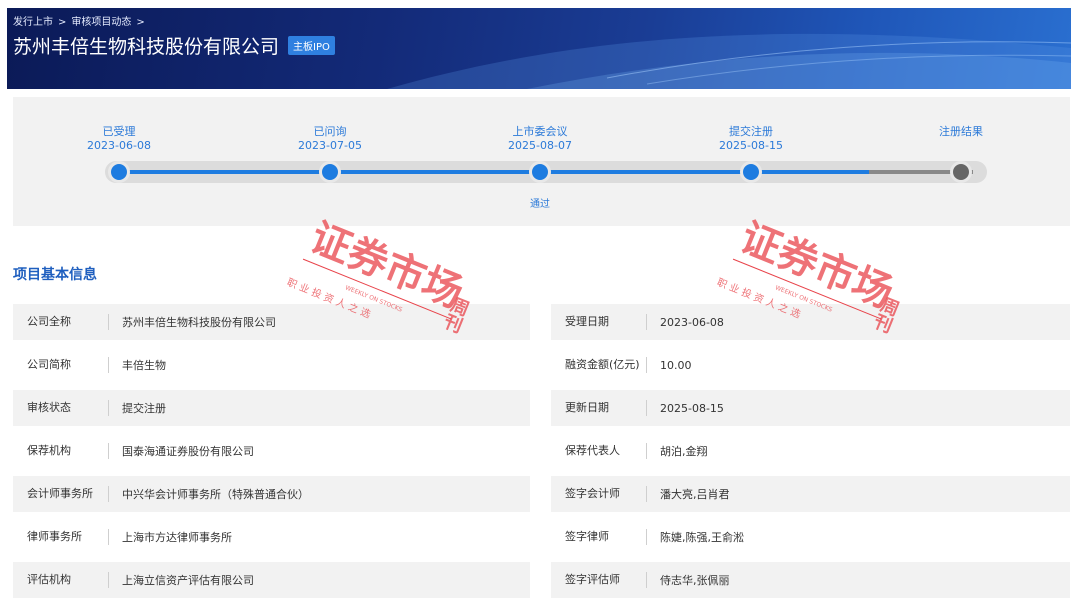 Image resolution: width=1080 pixels, height=610 pixels. What do you see at coordinates (961, 131) in the screenshot?
I see `progress-step-registration-result: 注册结果` at bounding box center [961, 131].